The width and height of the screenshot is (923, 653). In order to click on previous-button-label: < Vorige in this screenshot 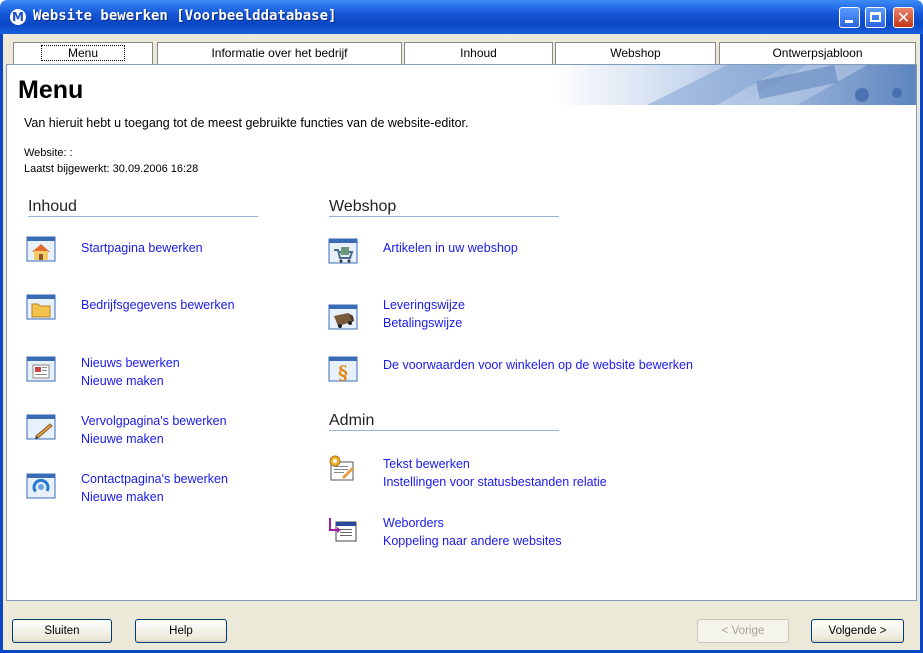, I will do `click(743, 631)`.